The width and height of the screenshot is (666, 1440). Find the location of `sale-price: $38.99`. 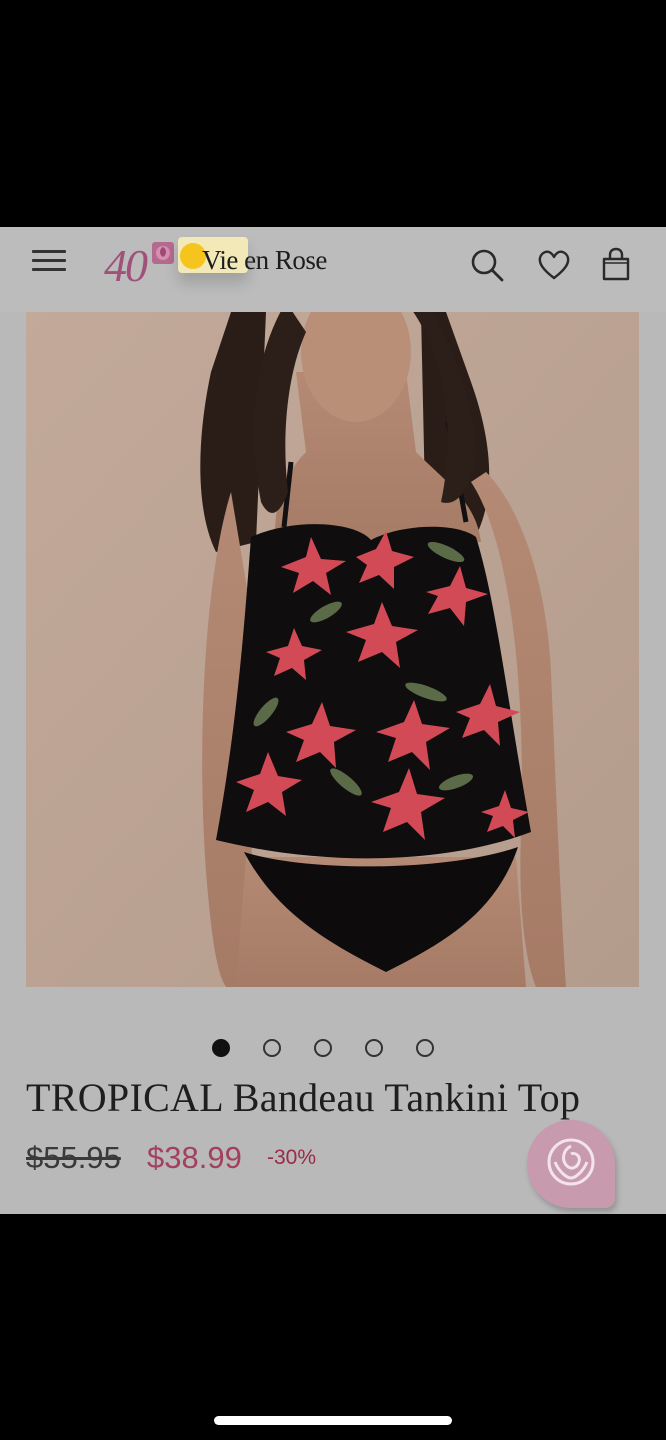

sale-price: $38.99 is located at coordinates (194, 1157).